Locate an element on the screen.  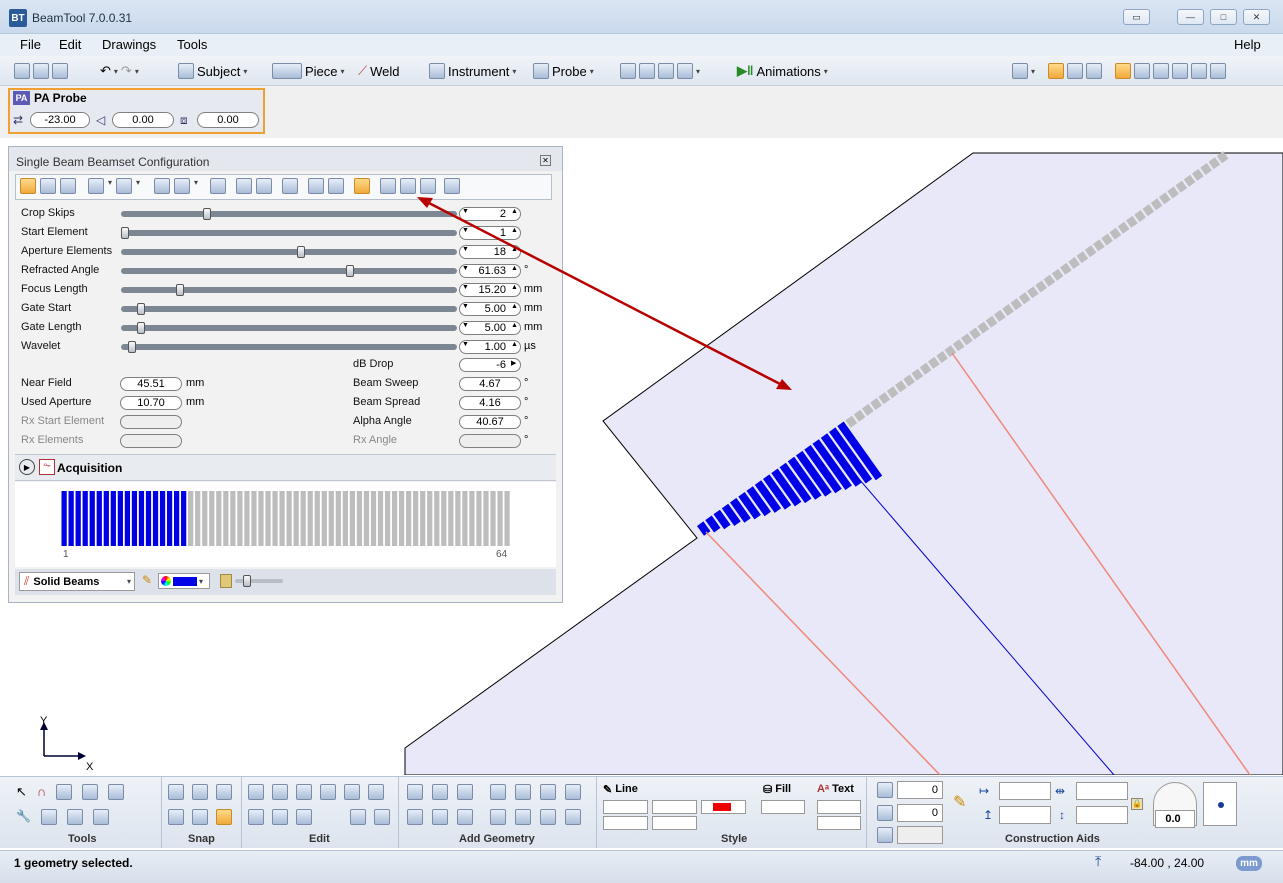
element-strip is located at coordinates (286, 520).